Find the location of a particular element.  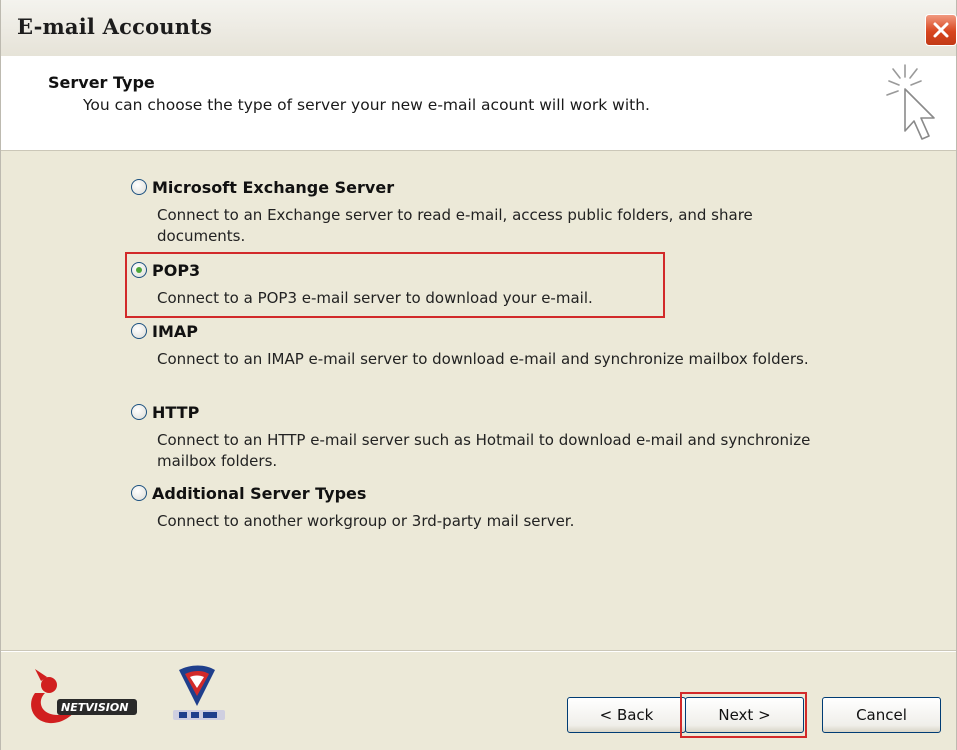

pro-logo is located at coordinates (199, 692).